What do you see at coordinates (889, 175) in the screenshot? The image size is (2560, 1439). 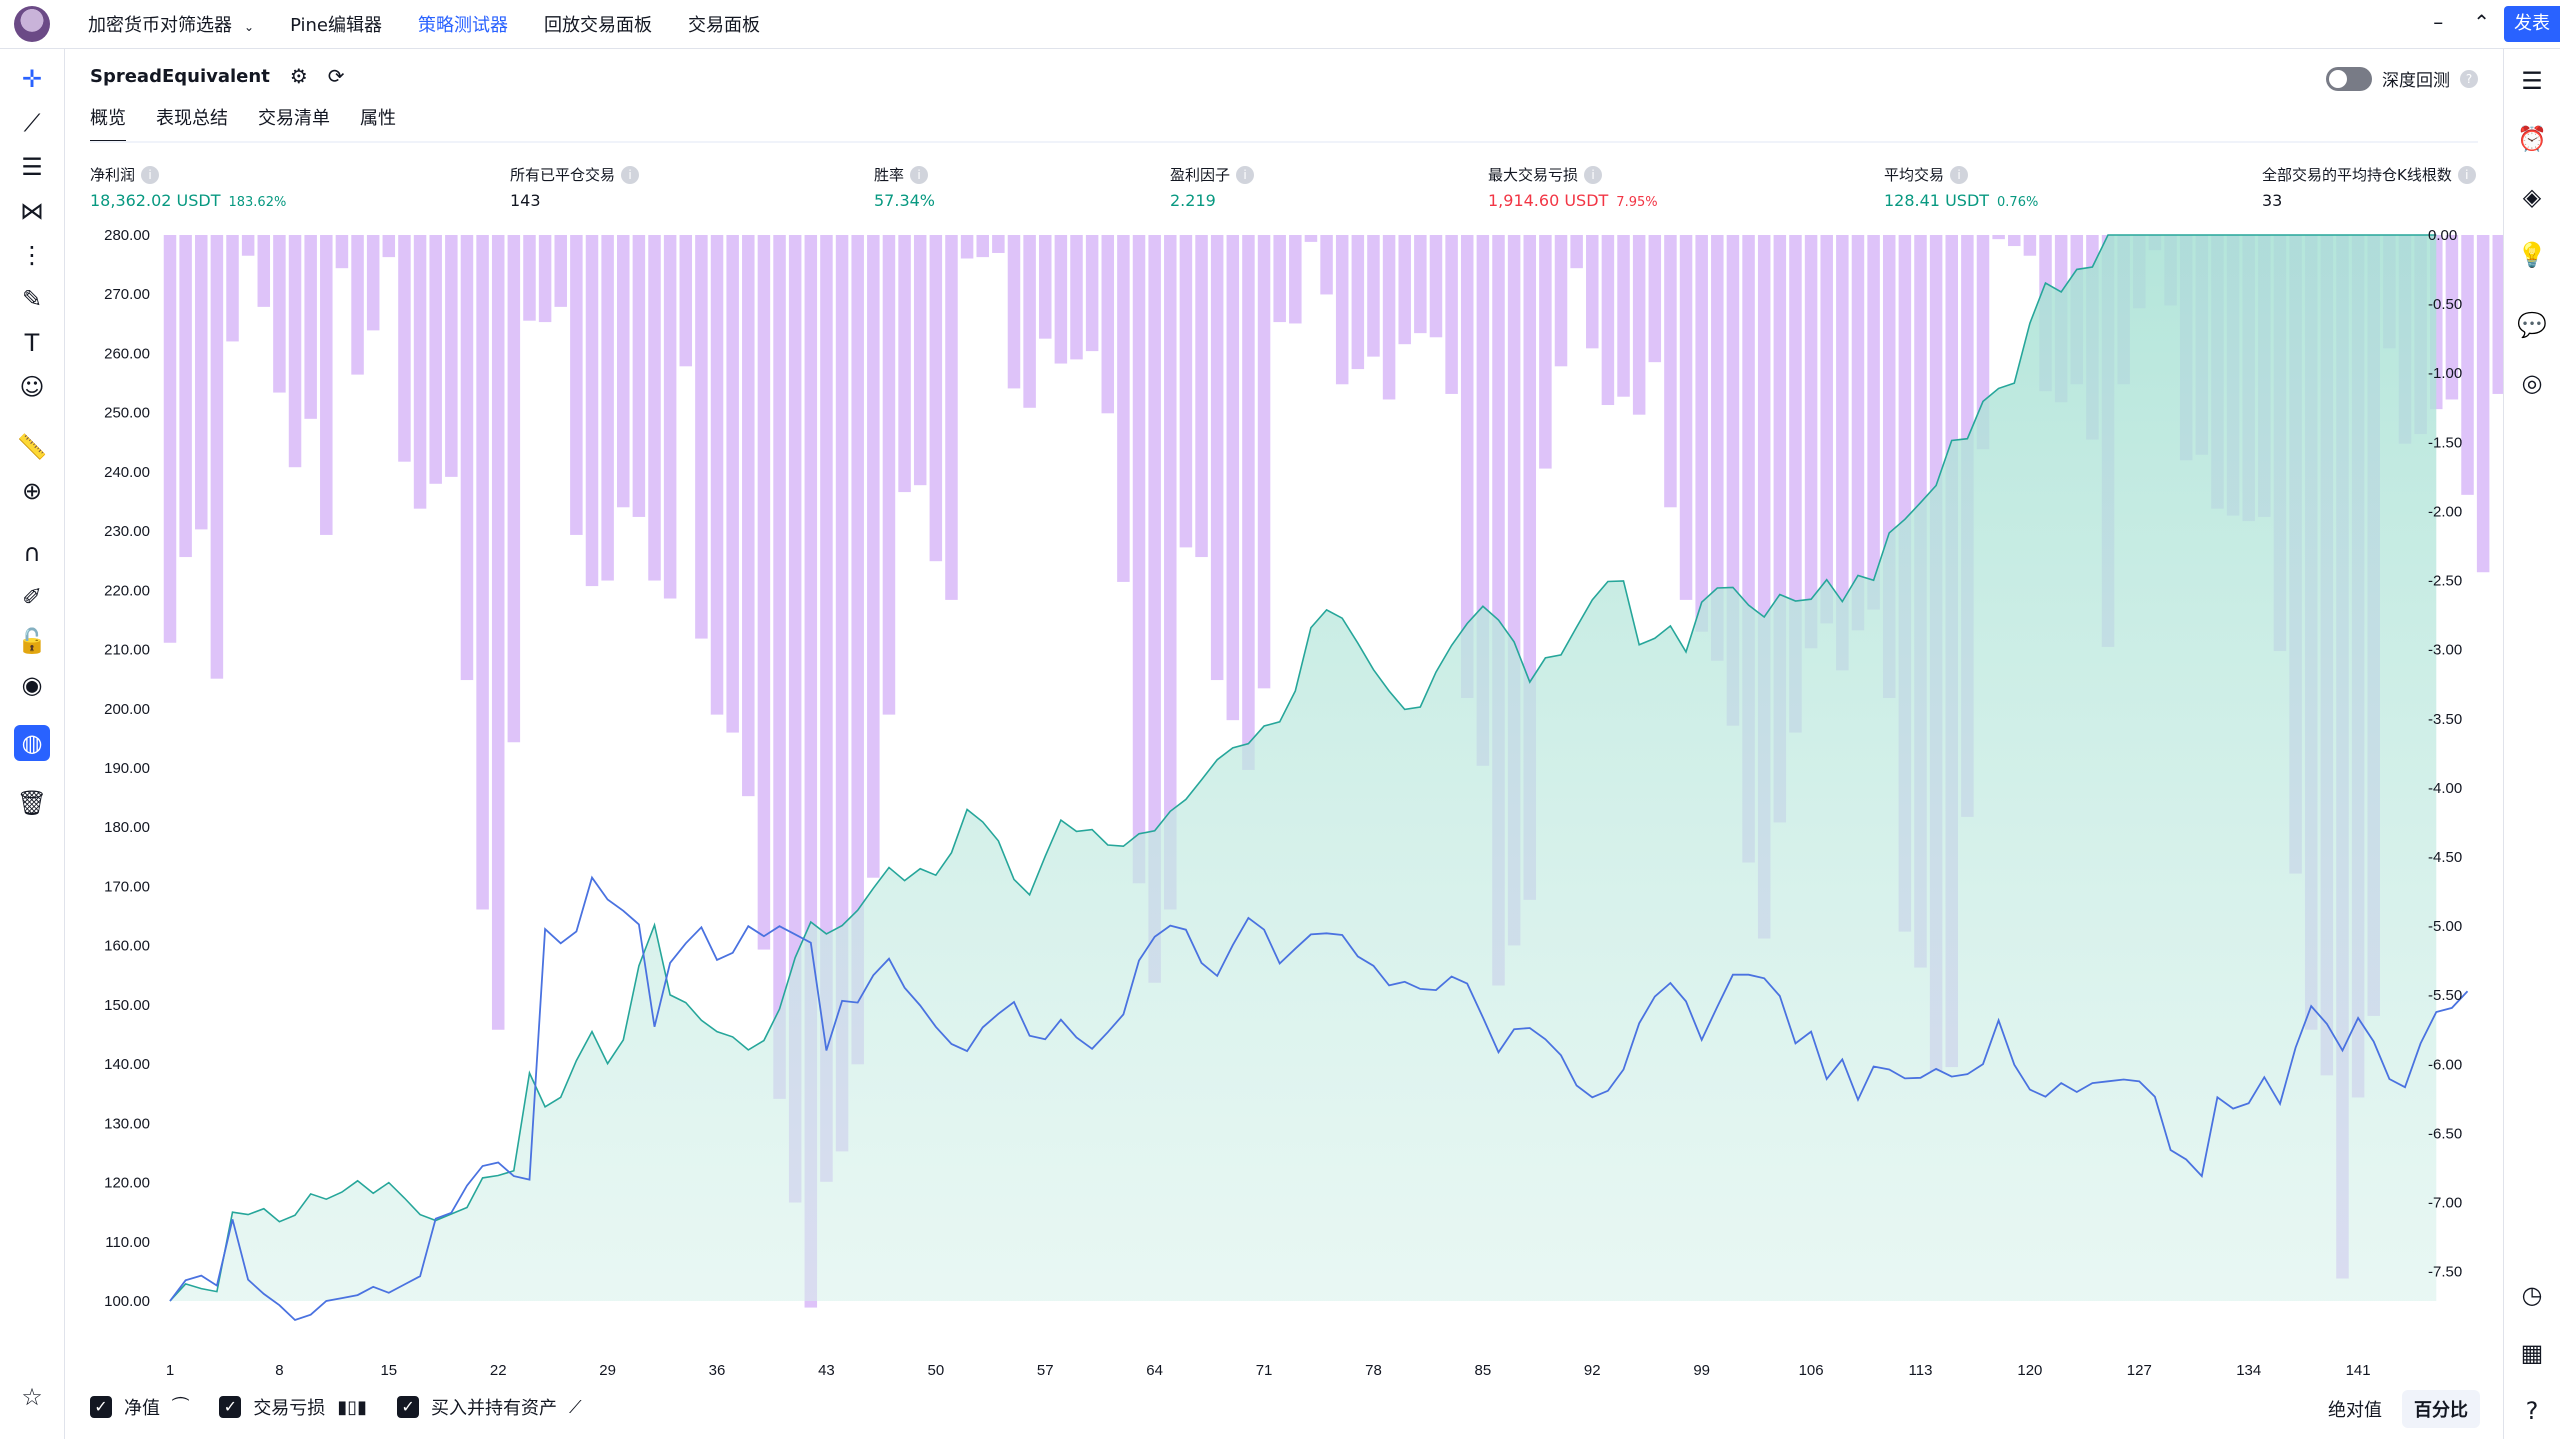 I see `metric-label: 胜率` at bounding box center [889, 175].